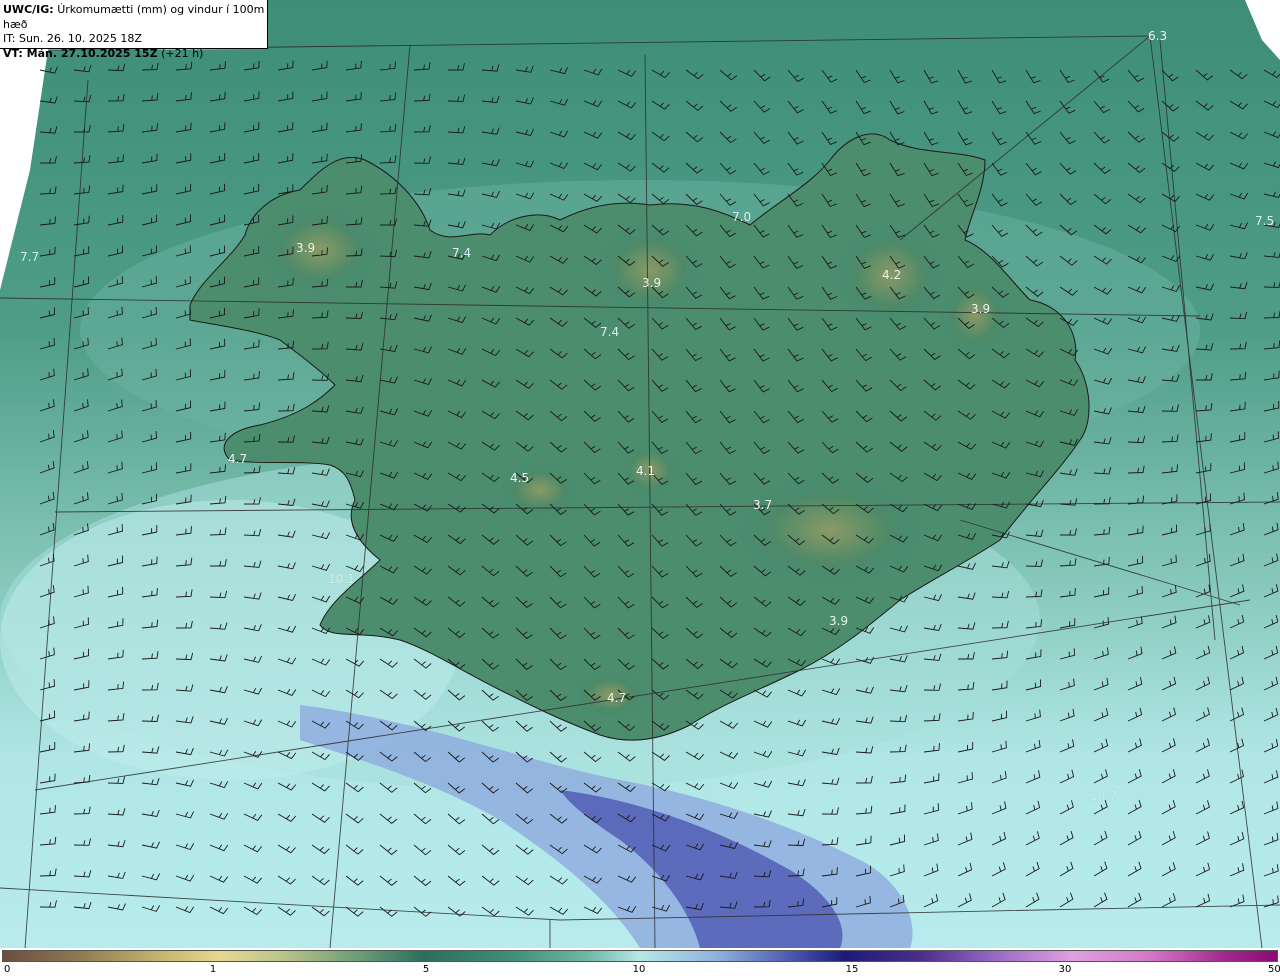  I want to click on colorbar-tick: 50, so click(1274, 969).